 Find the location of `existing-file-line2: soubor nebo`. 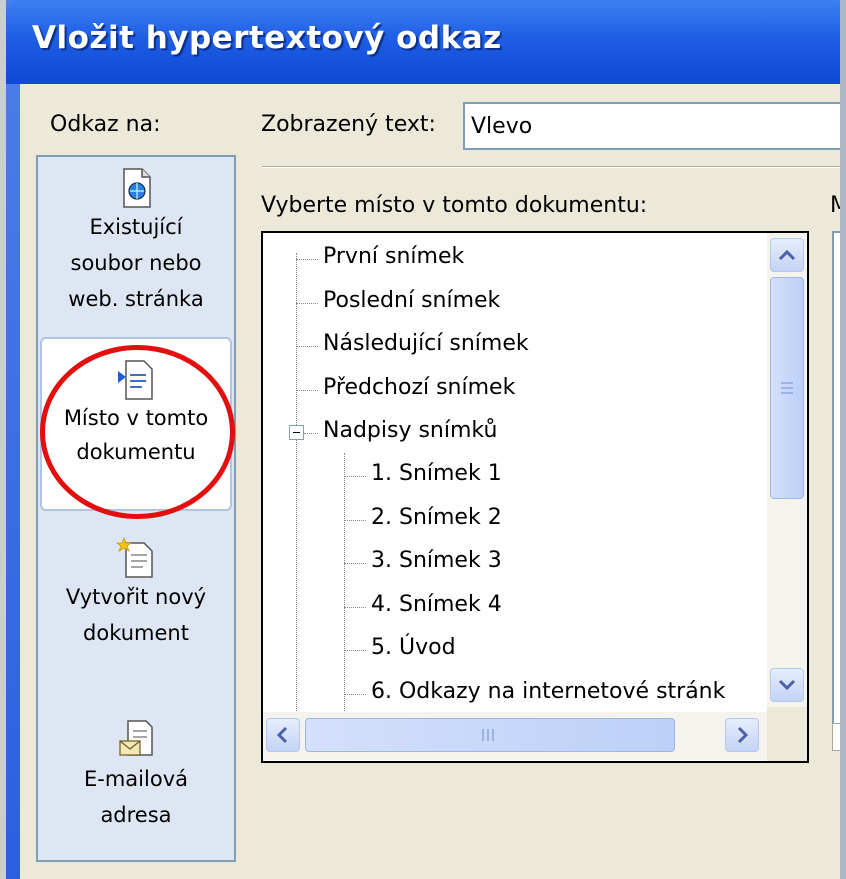

existing-file-line2: soubor nebo is located at coordinates (136, 263).